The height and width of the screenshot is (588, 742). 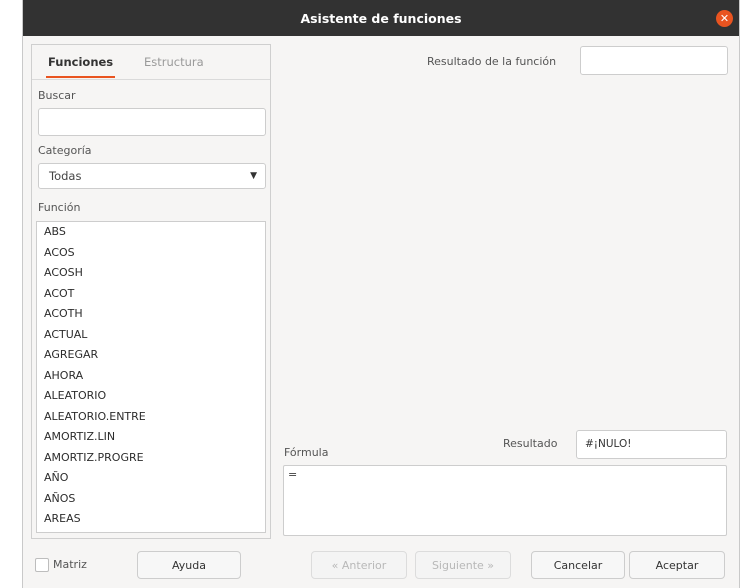 I want to click on next-button: Siguiente », so click(x=463, y=565).